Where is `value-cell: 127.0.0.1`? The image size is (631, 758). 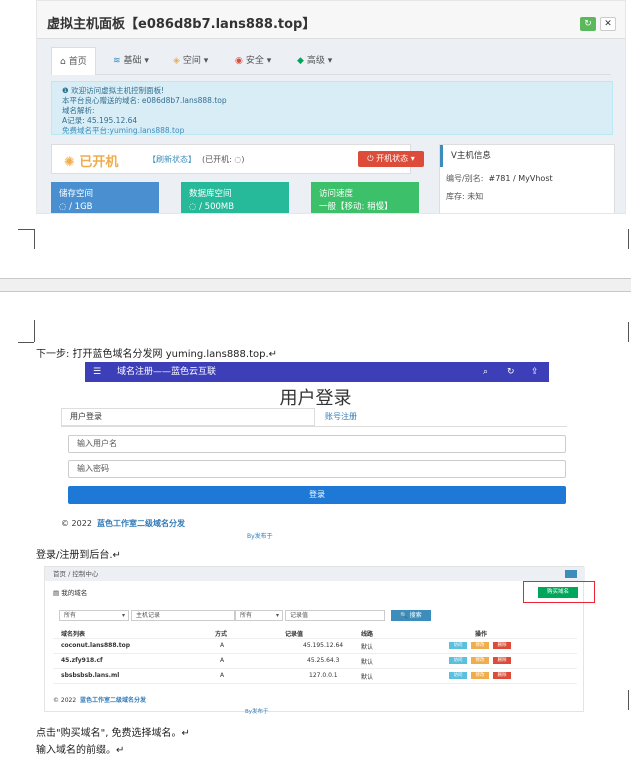 value-cell: 127.0.0.1 is located at coordinates (323, 675).